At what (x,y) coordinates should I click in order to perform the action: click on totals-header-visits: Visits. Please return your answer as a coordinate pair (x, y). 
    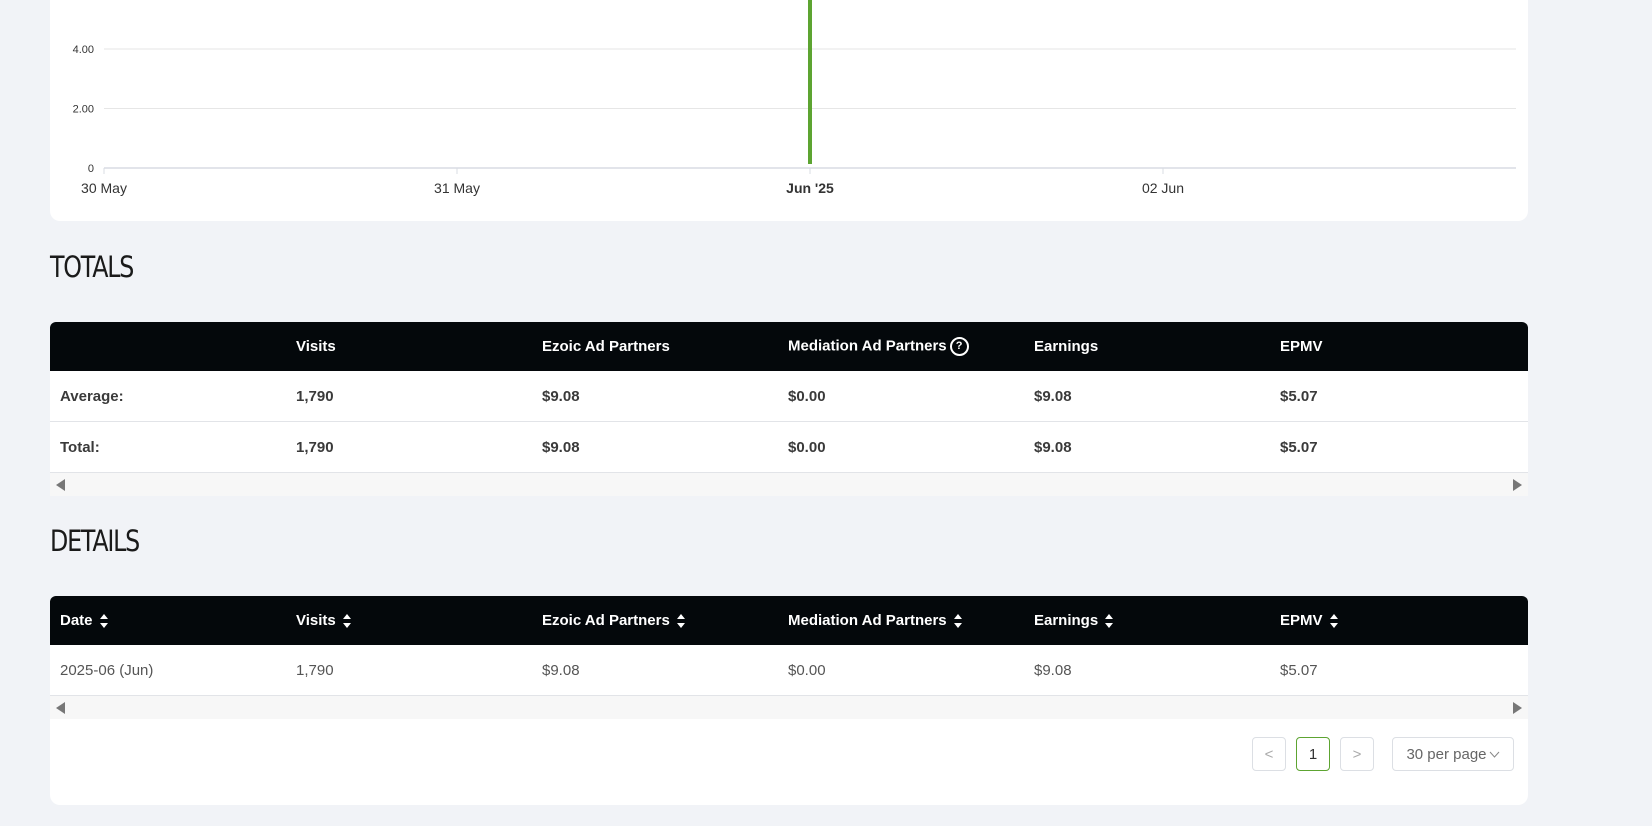
    Looking at the image, I should click on (316, 346).